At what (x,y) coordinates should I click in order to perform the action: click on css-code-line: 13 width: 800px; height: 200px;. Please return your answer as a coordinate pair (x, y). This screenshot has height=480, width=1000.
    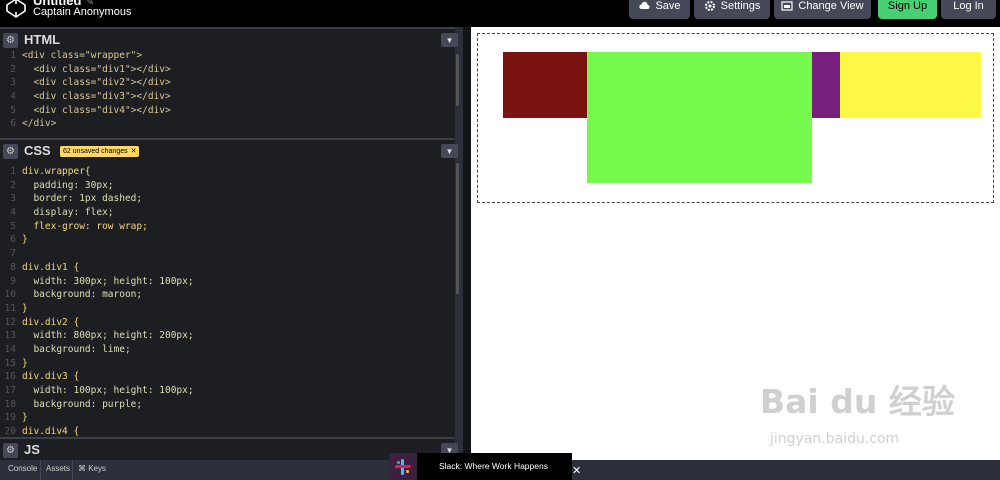
    Looking at the image, I should click on (97, 336).